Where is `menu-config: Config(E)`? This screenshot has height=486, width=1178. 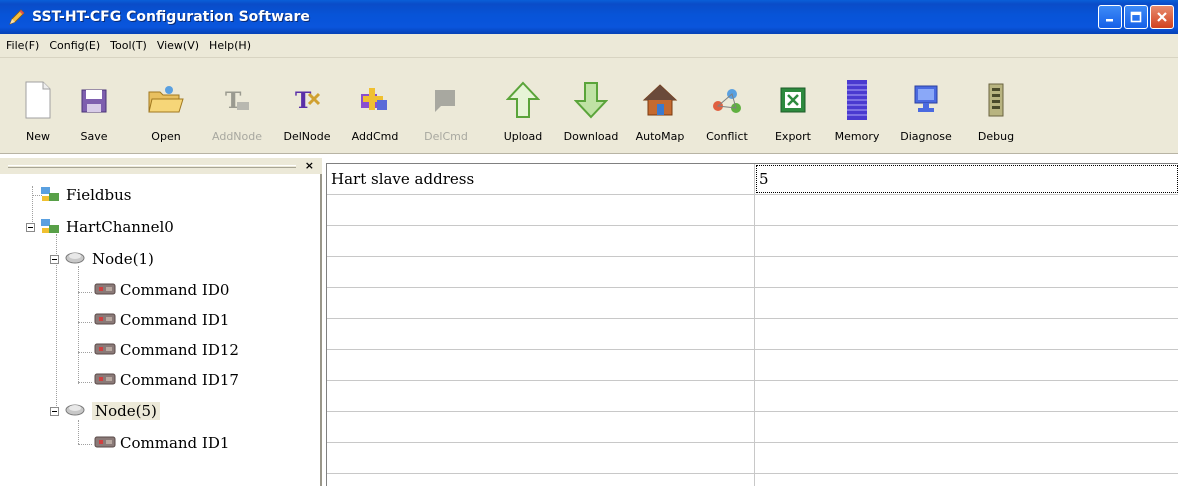 menu-config: Config(E) is located at coordinates (74, 45).